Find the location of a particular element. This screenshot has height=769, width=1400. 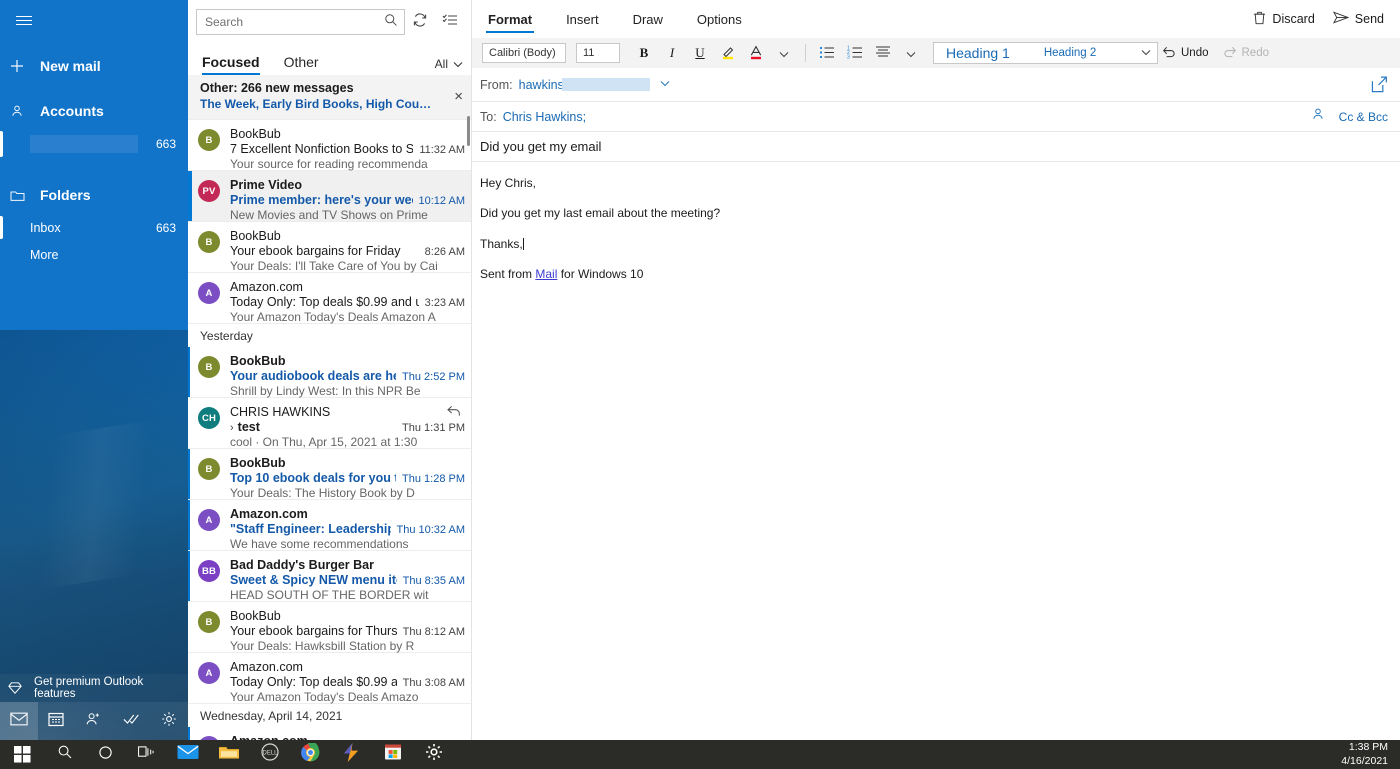

taskbar-file-explorer-button is located at coordinates (228, 754).